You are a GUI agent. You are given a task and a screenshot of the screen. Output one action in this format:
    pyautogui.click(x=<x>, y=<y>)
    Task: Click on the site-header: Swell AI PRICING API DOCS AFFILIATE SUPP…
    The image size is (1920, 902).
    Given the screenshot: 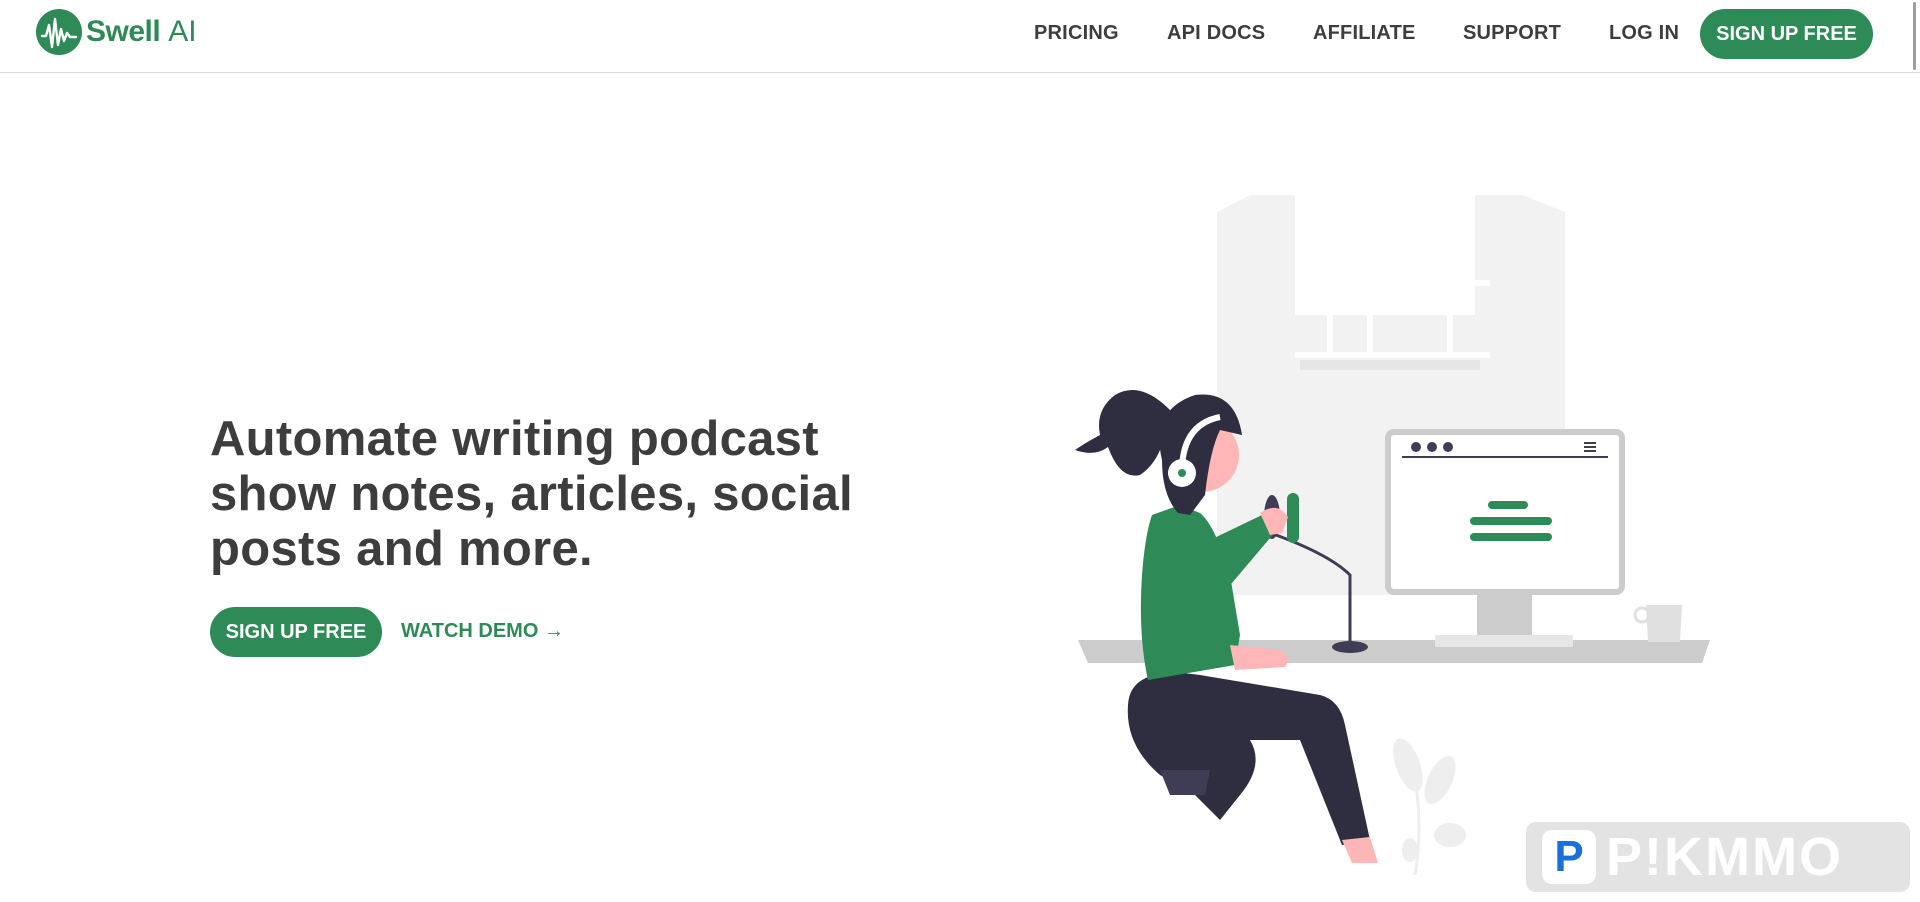 What is the action you would take?
    pyautogui.click(x=960, y=36)
    